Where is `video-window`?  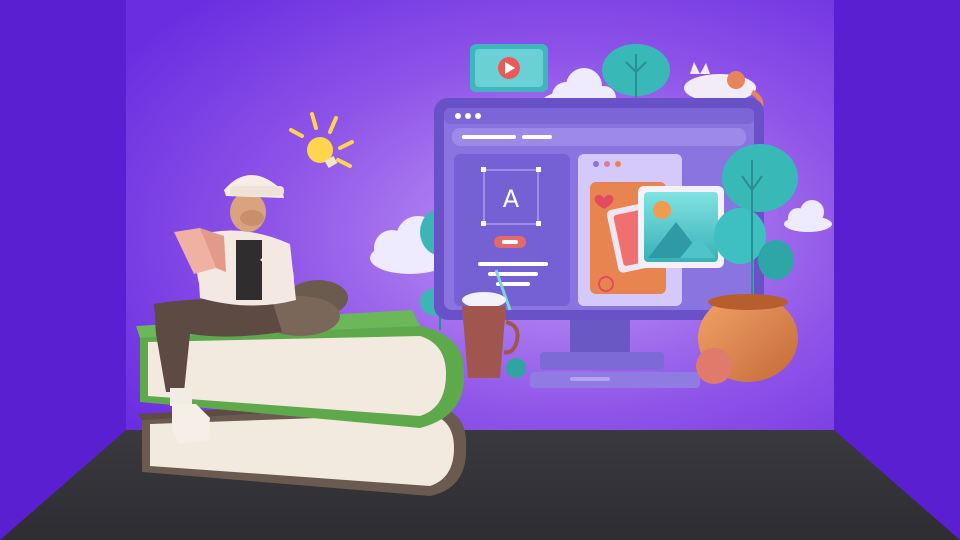
video-window is located at coordinates (509, 68).